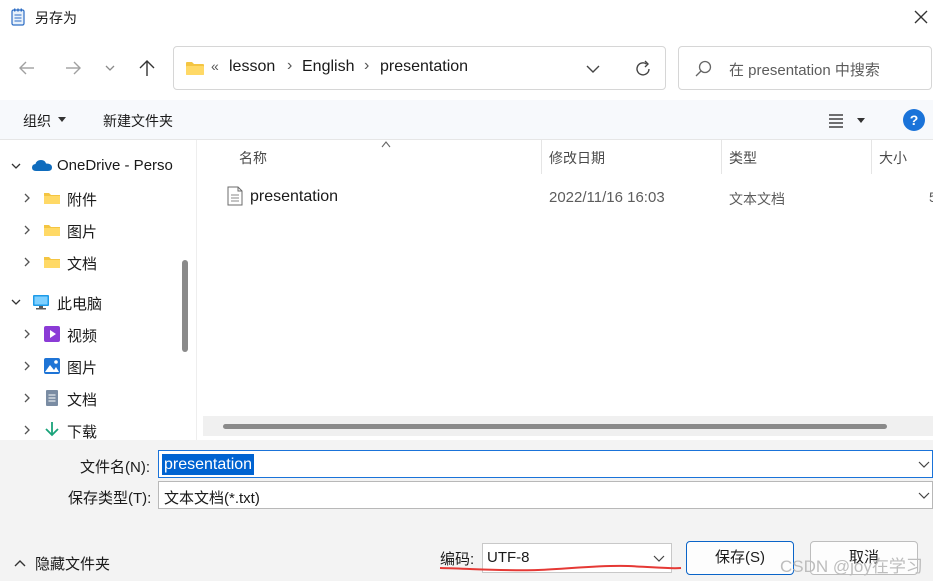 The image size is (933, 581). I want to click on breadcrumb-presentation: presentation, so click(424, 67).